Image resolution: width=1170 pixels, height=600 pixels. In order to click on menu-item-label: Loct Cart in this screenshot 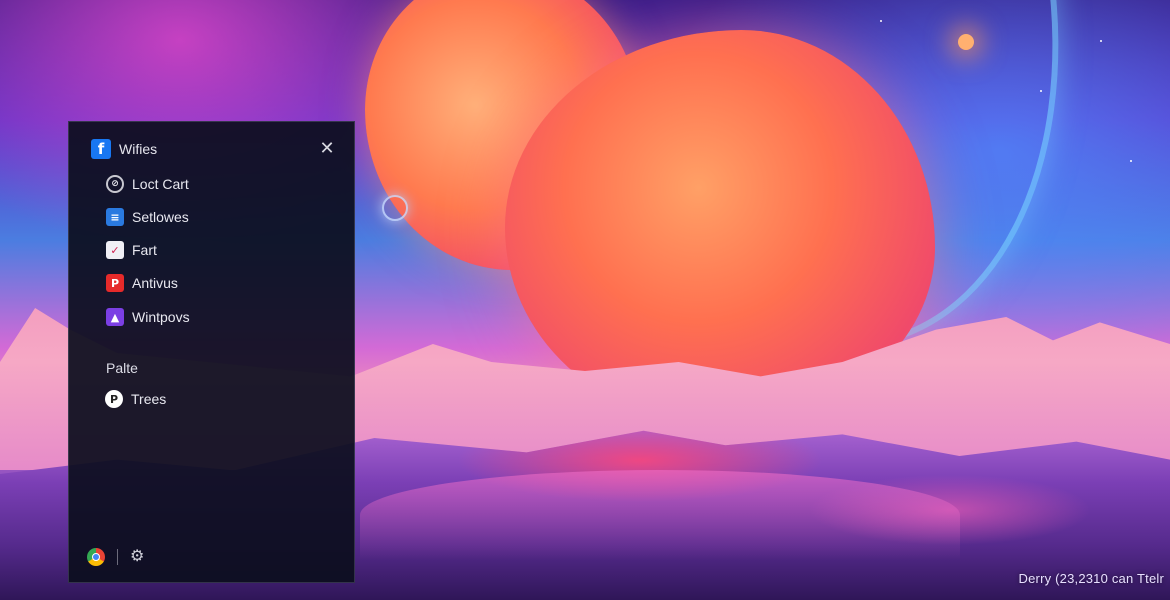, I will do `click(160, 184)`.